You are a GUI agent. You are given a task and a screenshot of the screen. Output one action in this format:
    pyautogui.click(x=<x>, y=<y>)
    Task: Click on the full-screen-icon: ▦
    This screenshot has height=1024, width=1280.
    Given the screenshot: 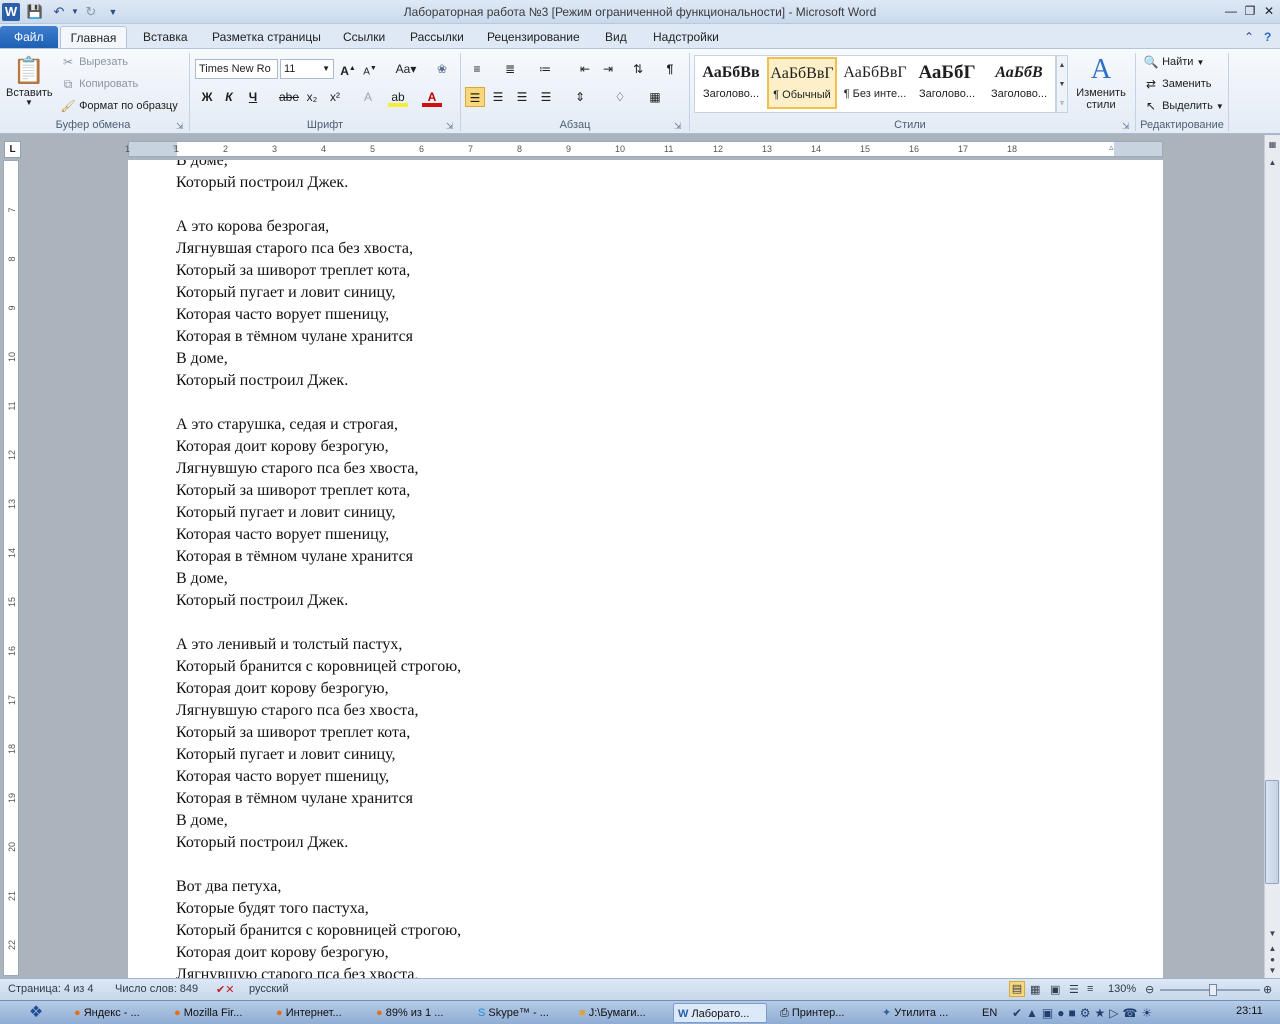 What is the action you would take?
    pyautogui.click(x=1035, y=989)
    